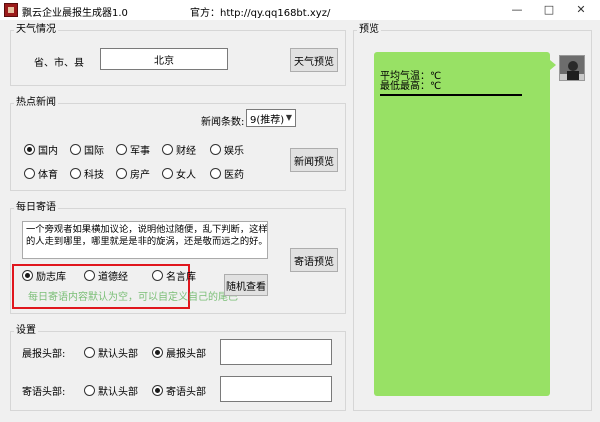 This screenshot has height=422, width=600. I want to click on news-radio-9: 医药, so click(227, 173).